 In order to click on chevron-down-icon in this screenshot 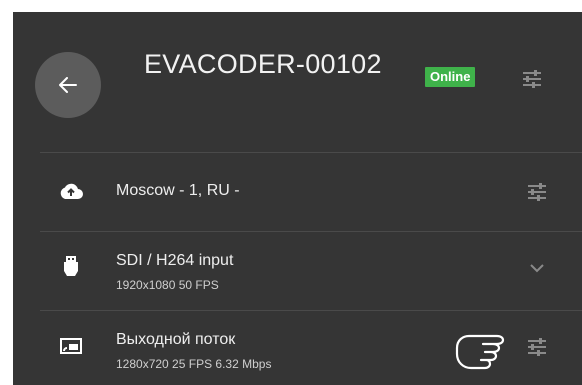, I will do `click(537, 268)`.